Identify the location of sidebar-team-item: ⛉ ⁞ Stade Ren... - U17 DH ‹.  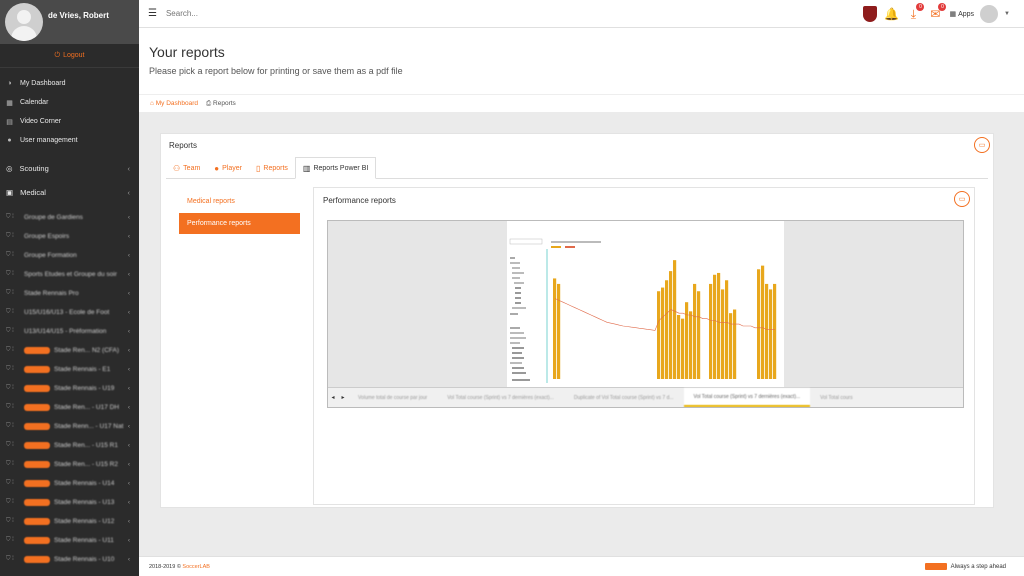
(69, 407).